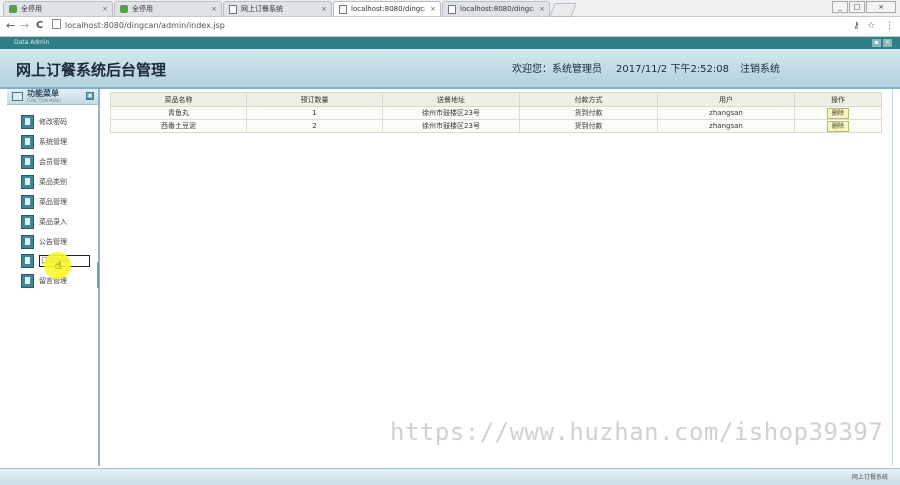  I want to click on app-window-title: Data Admin, so click(32, 42).